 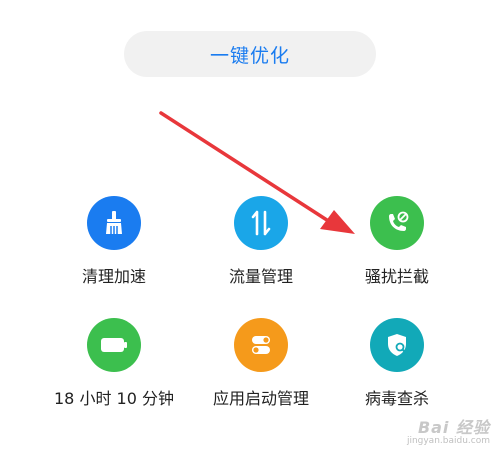 What do you see at coordinates (396, 398) in the screenshot?
I see `tile-label: 病毒查杀` at bounding box center [396, 398].